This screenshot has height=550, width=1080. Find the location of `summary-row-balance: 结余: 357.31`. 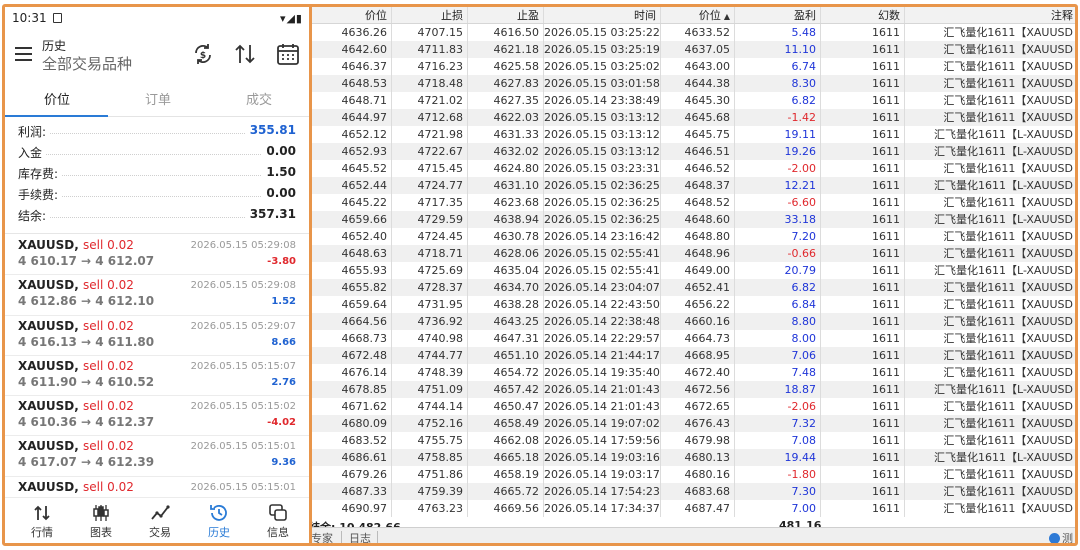

summary-row-balance: 结余: 357.31 is located at coordinates (157, 214).